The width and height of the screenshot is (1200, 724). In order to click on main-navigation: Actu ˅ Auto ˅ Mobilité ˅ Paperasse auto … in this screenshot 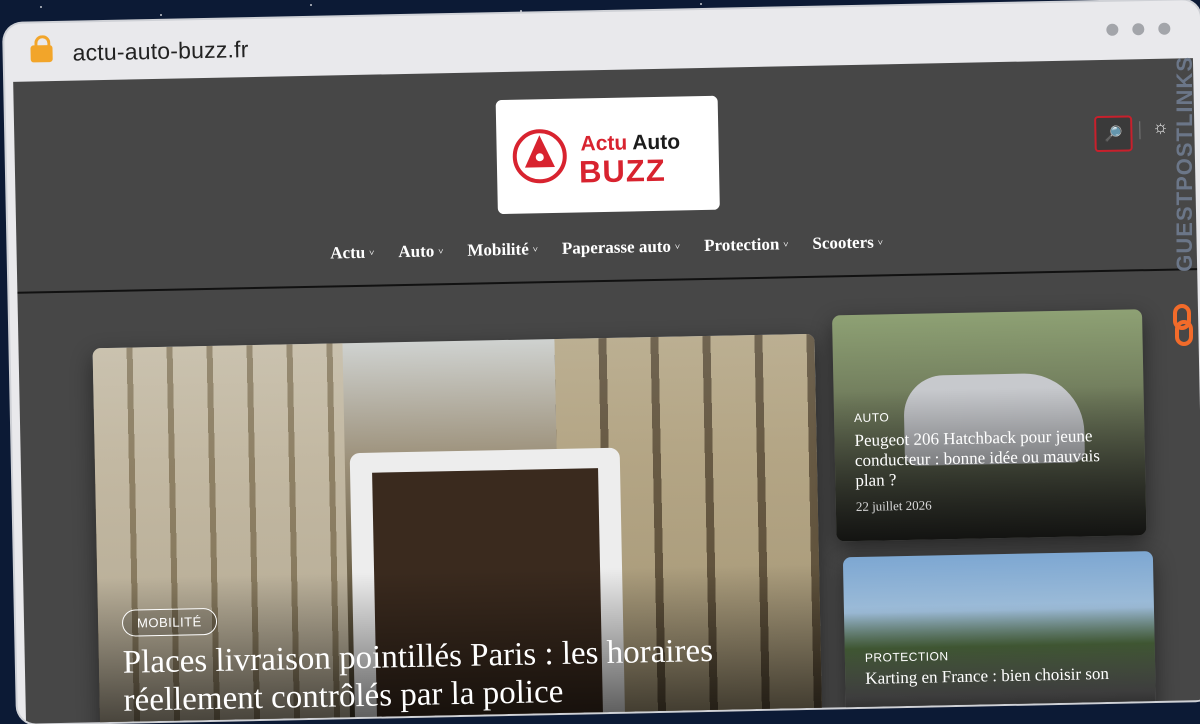, I will do `click(607, 248)`.